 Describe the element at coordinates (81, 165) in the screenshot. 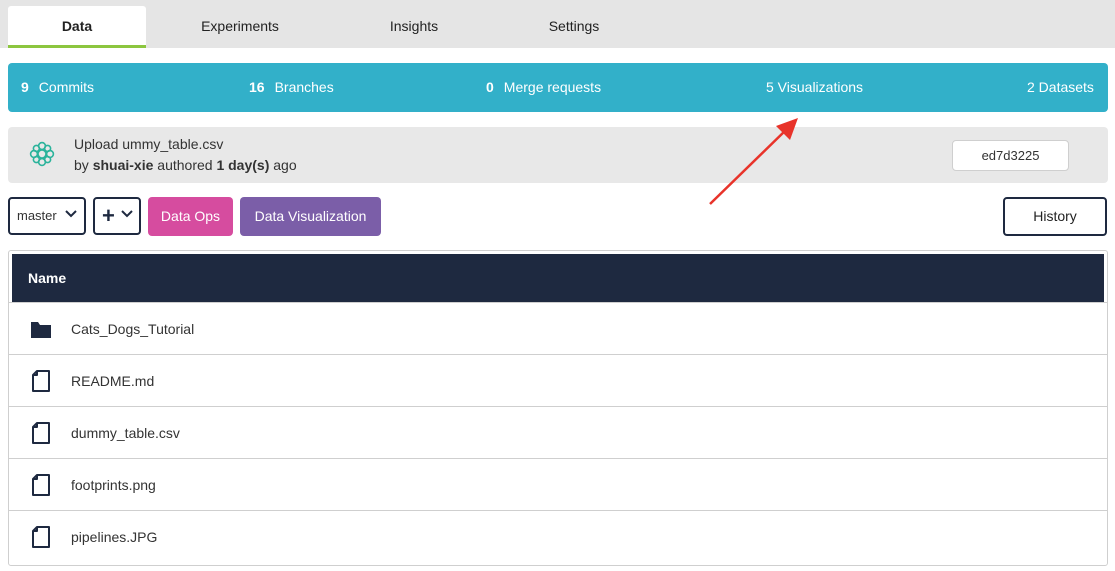

I see `commit-by-prefix: by` at that location.